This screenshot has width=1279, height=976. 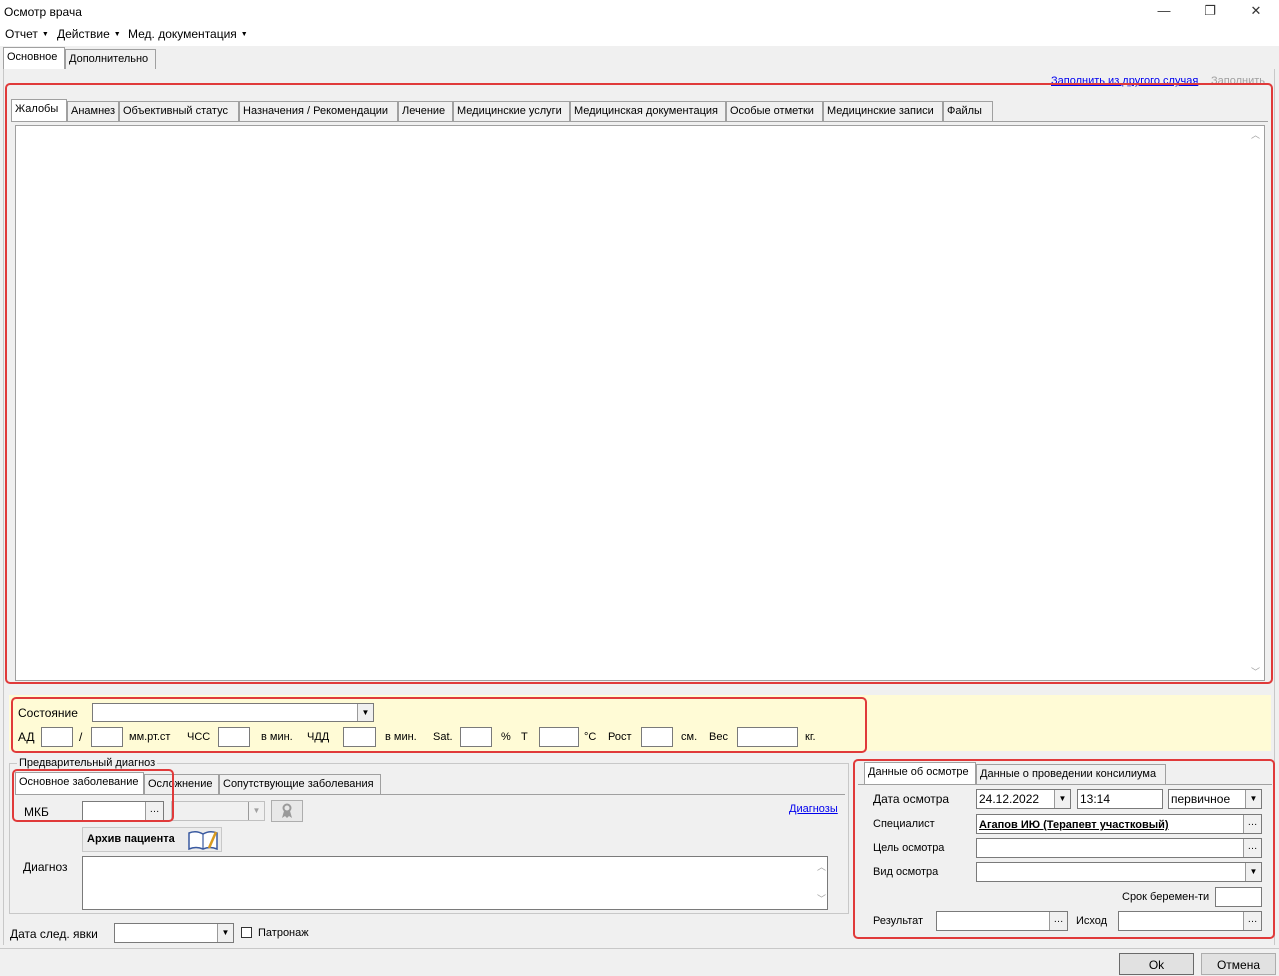 I want to click on tab-comorbidities: Сопутствующие заболевания, so click(x=300, y=784).